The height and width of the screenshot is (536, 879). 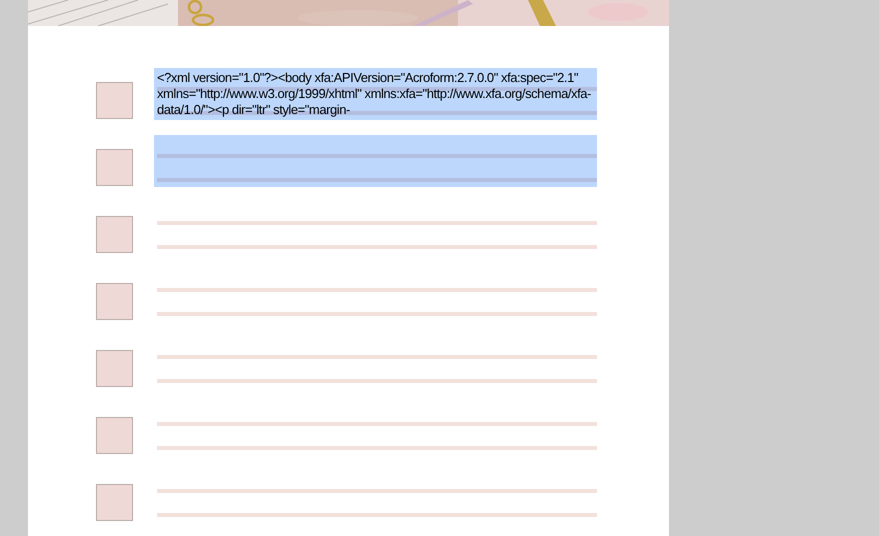 What do you see at coordinates (375, 94) in the screenshot?
I see `input-field: <?xml version="1.0"?><body xfa:APIVersion="Acroform:2.7.0.0" xfa:spec="2.1" xmlns="http://www.w3.org/1999/xhtml" xmlns:xfa="http://www.xfa.org/schema/xfa-data/1.0/"><p dir="ltr" style="margin-` at bounding box center [375, 94].